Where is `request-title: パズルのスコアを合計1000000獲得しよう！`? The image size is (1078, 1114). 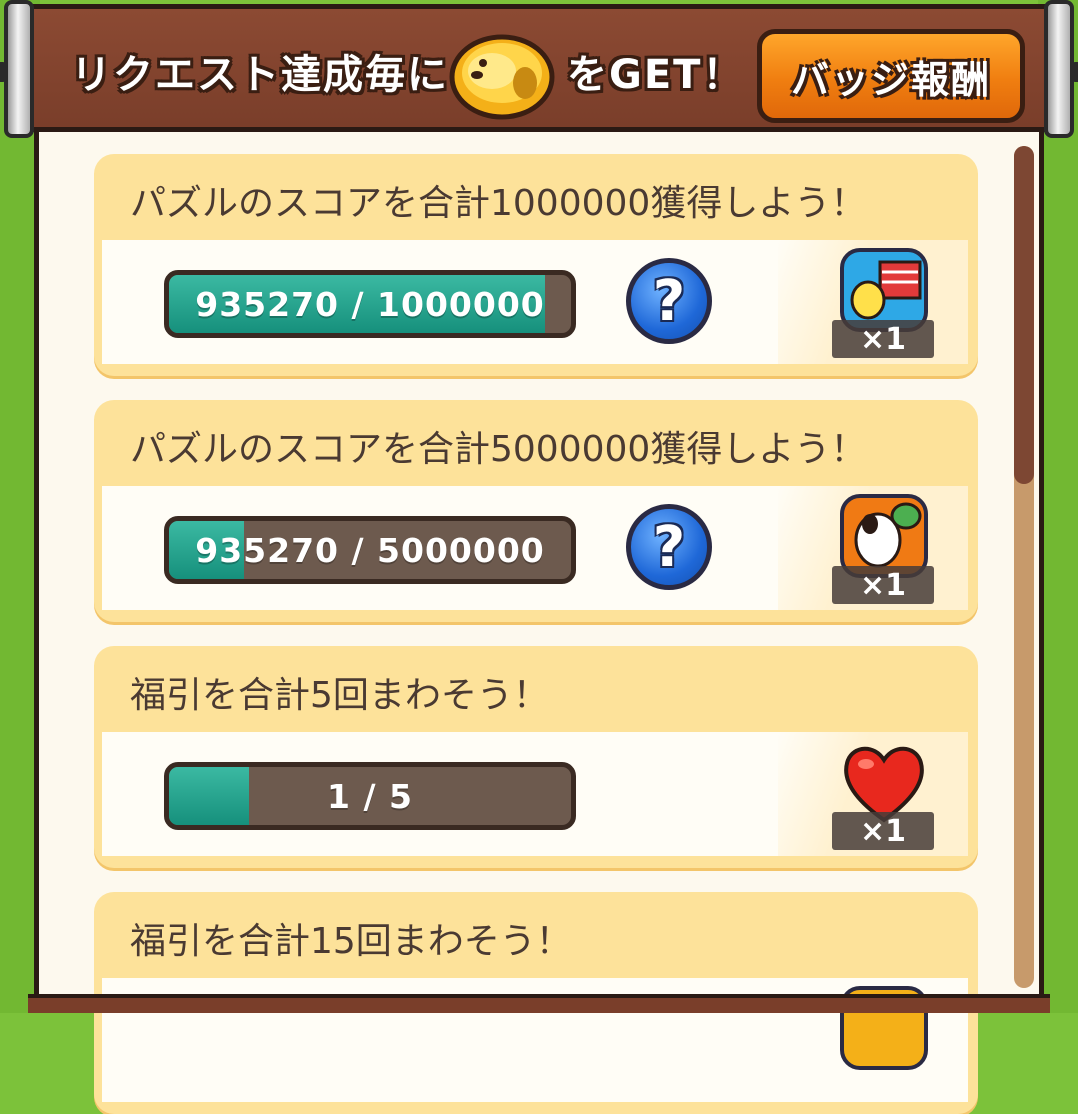
request-title: パズルのスコアを合計1000000獲得しよう！ is located at coordinates (498, 203).